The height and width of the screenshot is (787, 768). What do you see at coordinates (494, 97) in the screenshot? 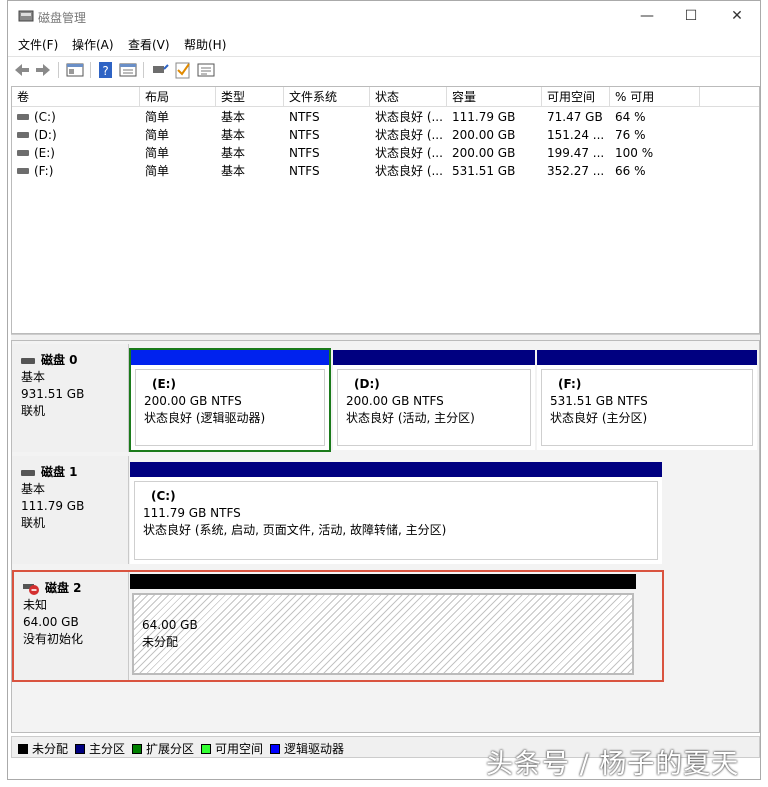
I see `col-header-capacity: 容量` at bounding box center [494, 97].